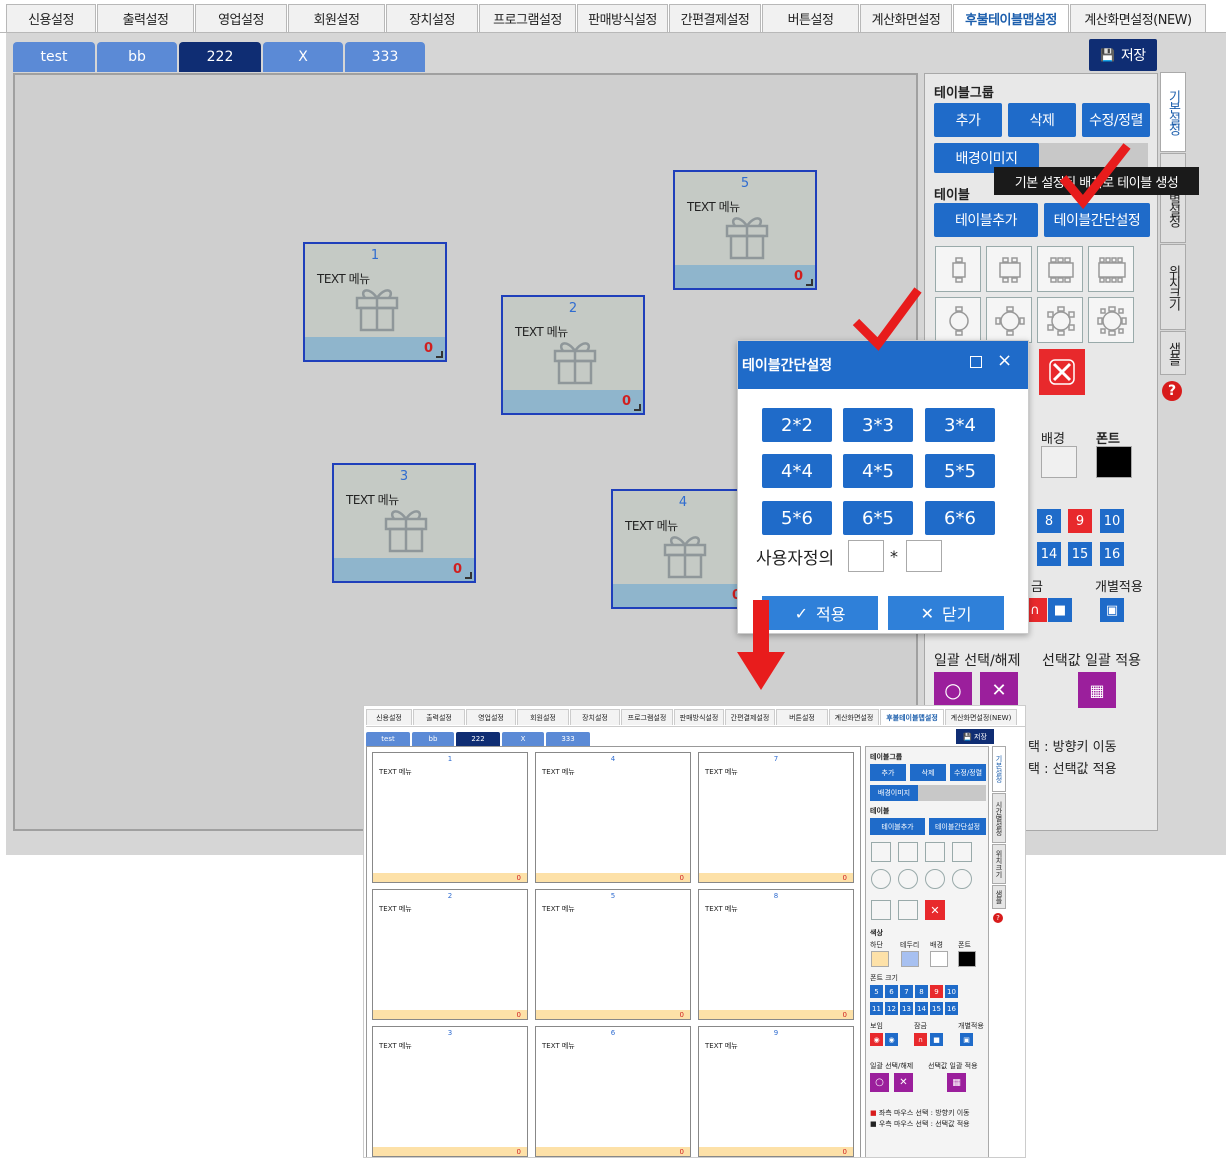 Image resolution: width=1226 pixels, height=1158 pixels. What do you see at coordinates (1112, 521) in the screenshot?
I see `font-size-10: 10` at bounding box center [1112, 521].